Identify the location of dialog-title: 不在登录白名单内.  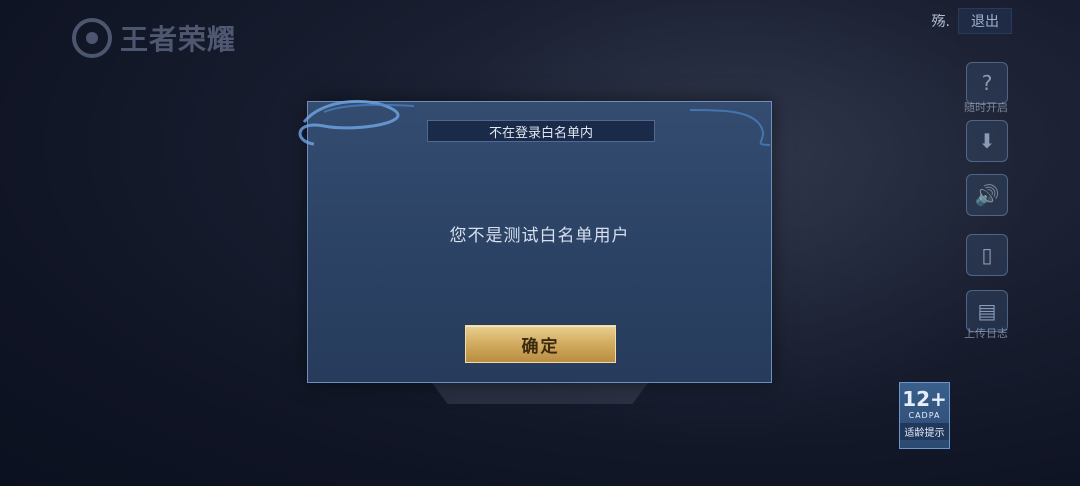
(541, 131).